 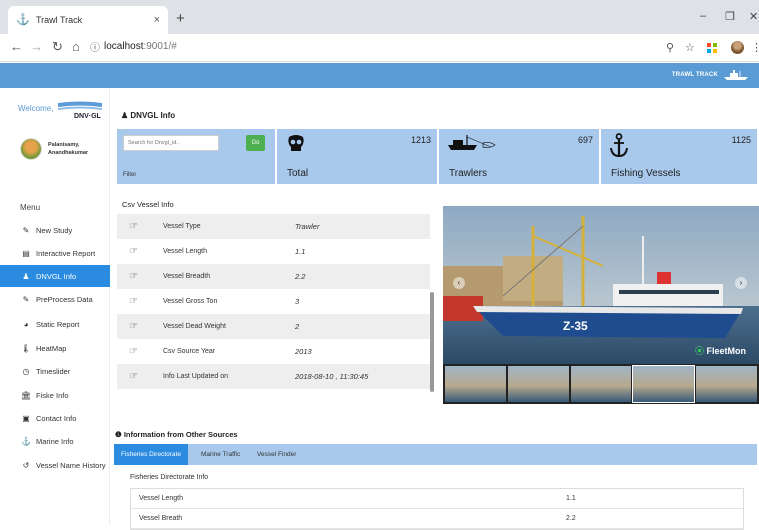 I want to click on vessel-info-value: 3, so click(x=297, y=301).